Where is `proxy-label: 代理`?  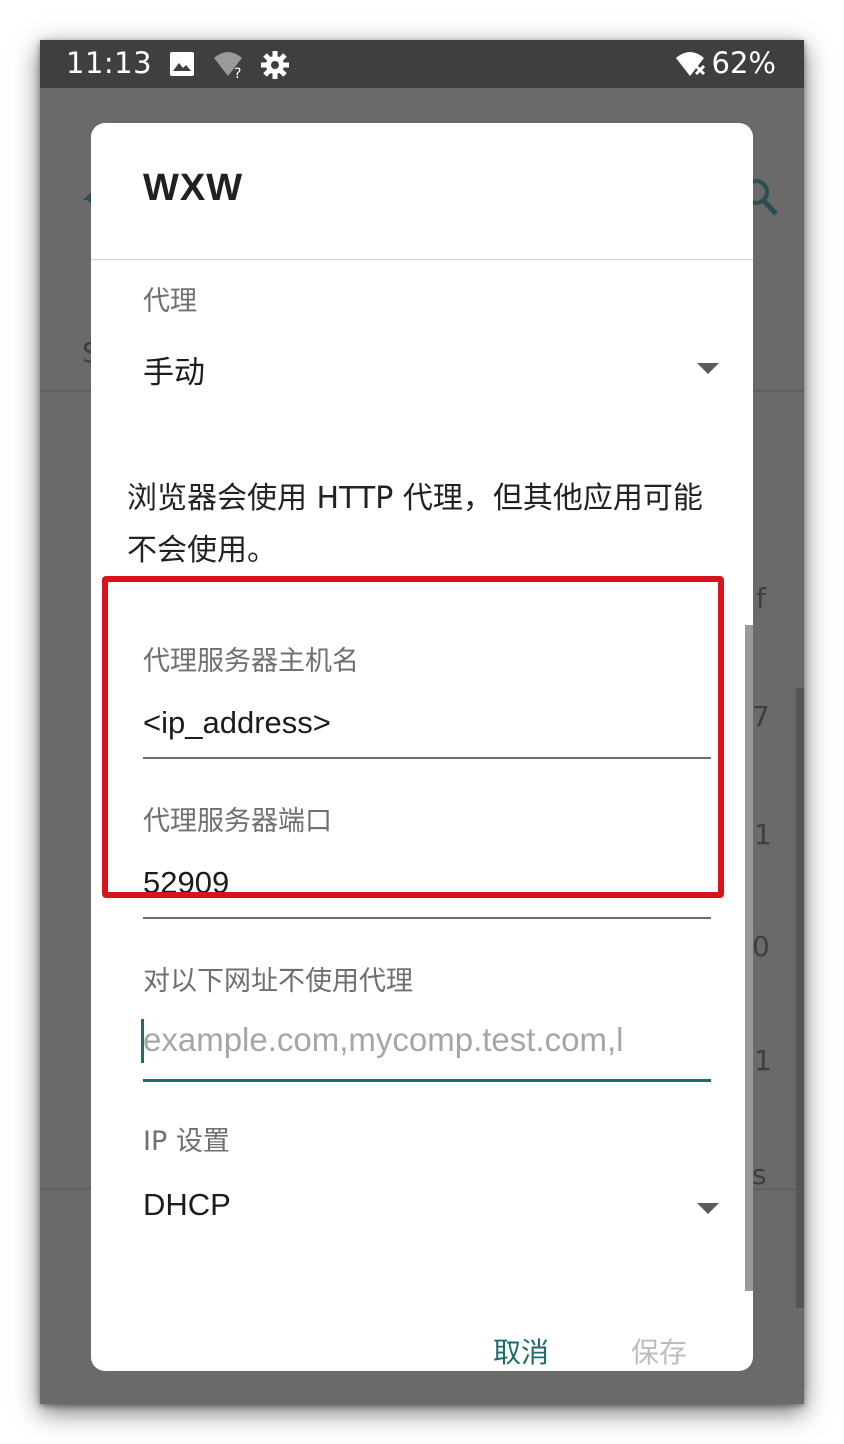
proxy-label: 代理 is located at coordinates (170, 301).